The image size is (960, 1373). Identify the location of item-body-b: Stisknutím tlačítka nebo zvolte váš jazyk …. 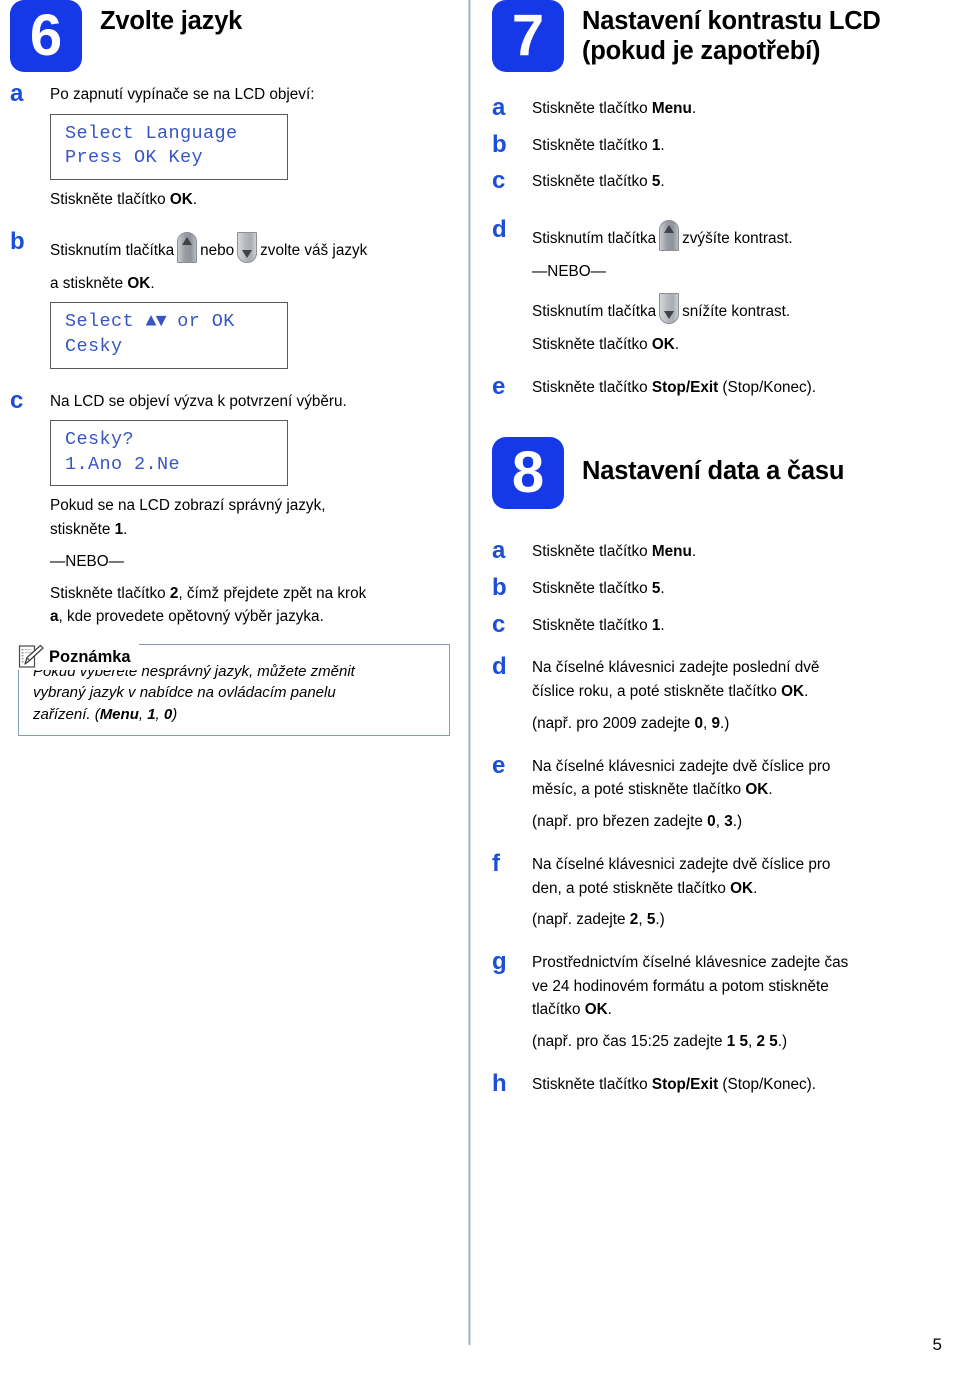
(255, 304).